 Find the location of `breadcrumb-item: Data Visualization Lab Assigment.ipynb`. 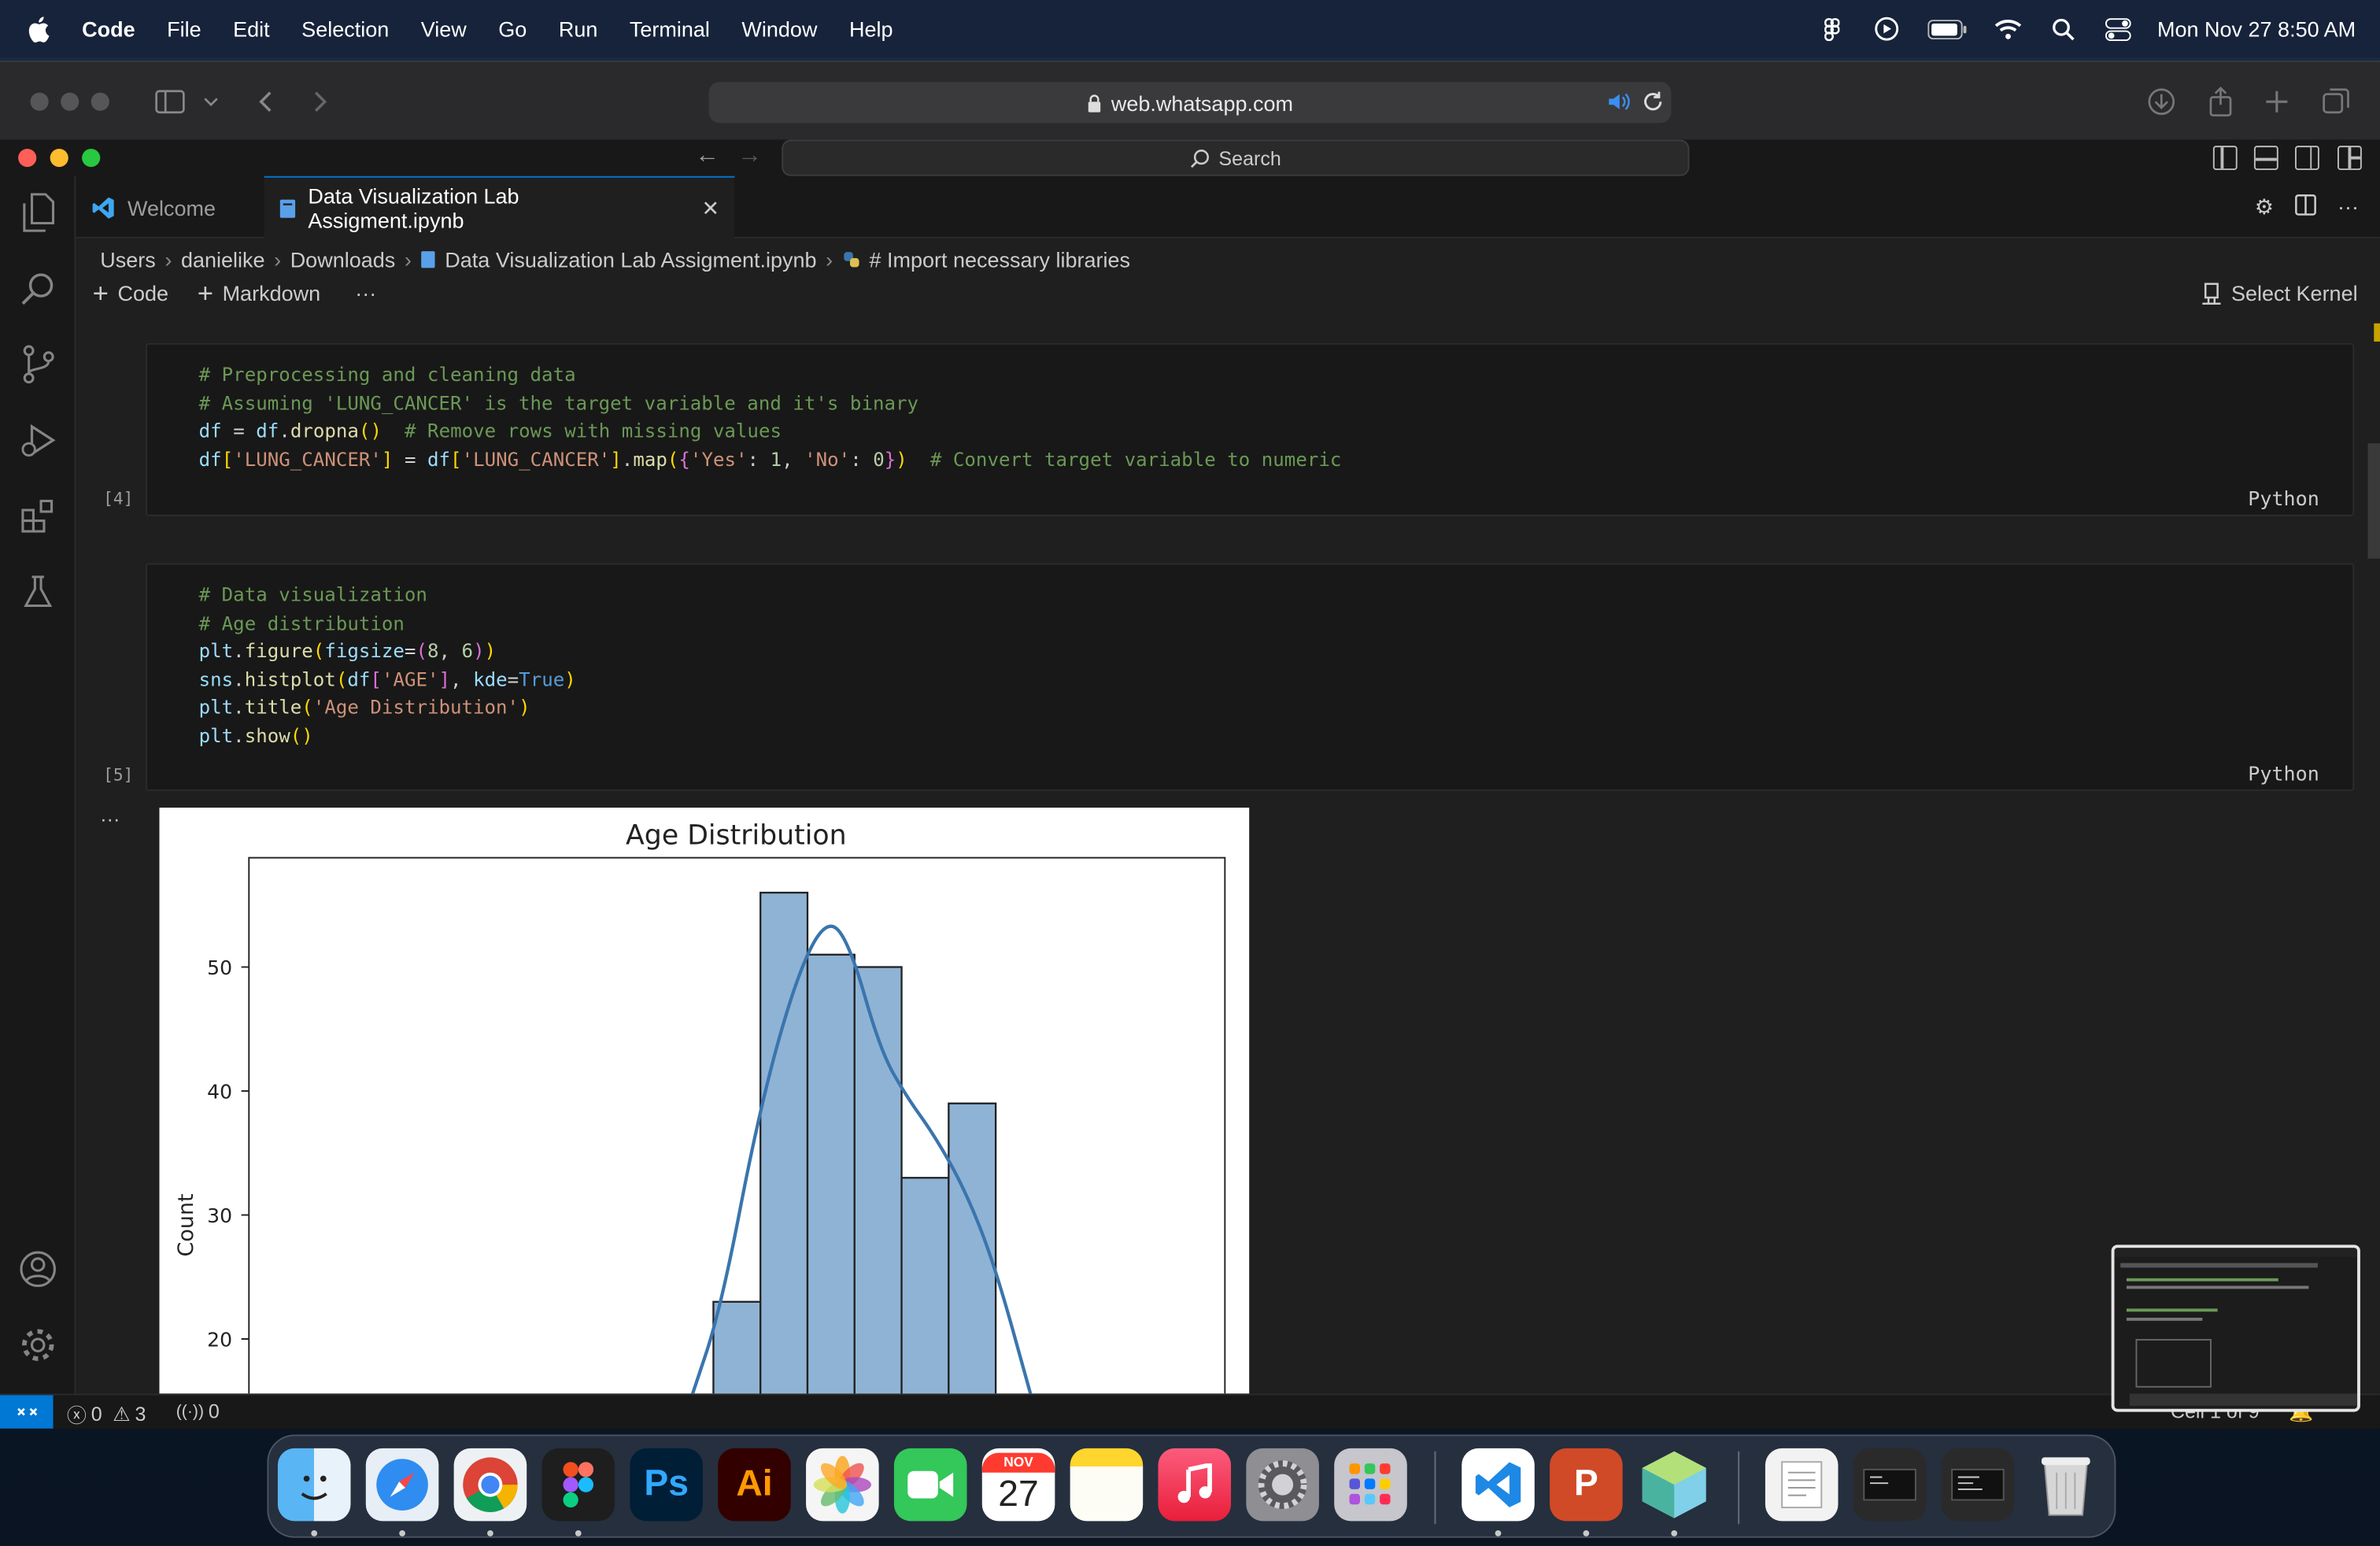

breadcrumb-item: Data Visualization Lab Assigment.ipynb is located at coordinates (630, 259).